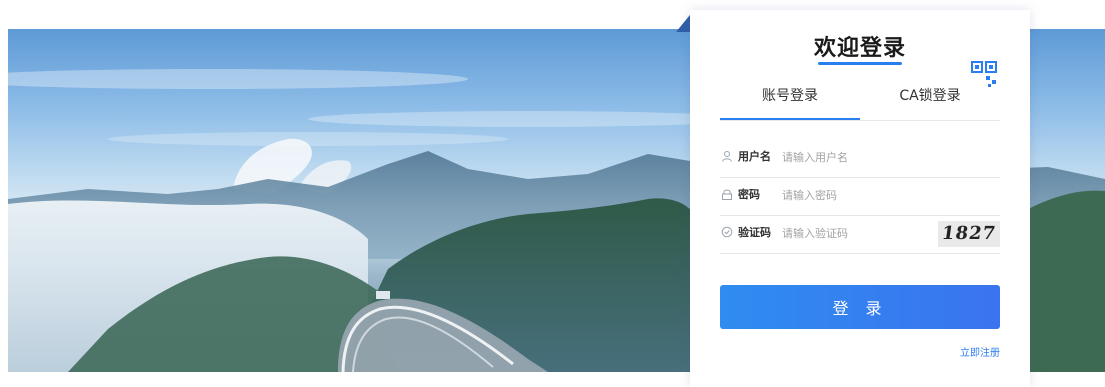 The width and height of the screenshot is (1105, 387). Describe the element at coordinates (887, 157) in the screenshot. I see `username-input` at that location.